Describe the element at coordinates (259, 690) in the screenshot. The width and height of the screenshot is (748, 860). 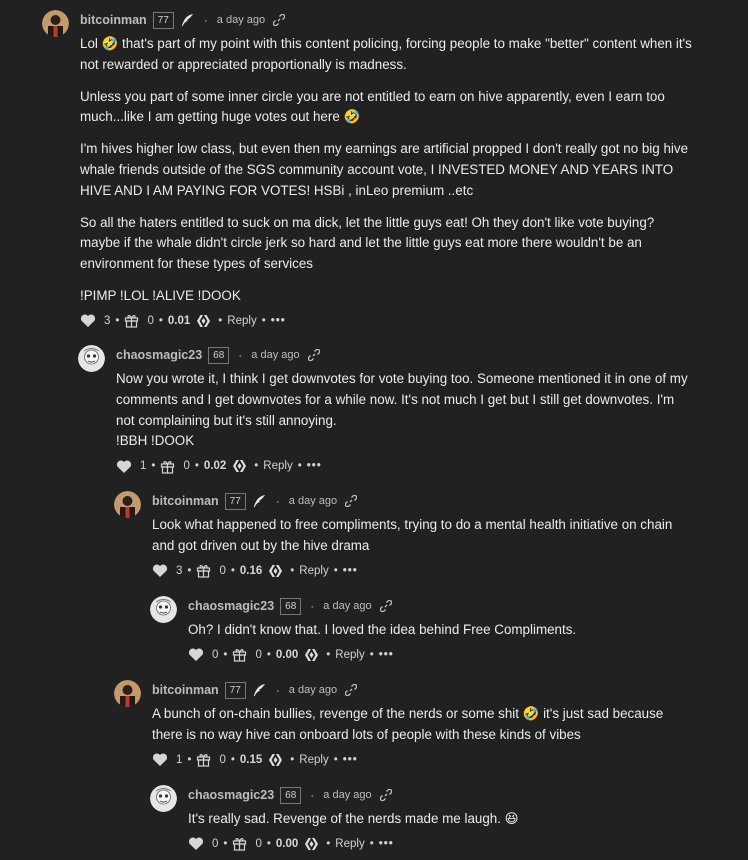
I see `feather-icon` at that location.